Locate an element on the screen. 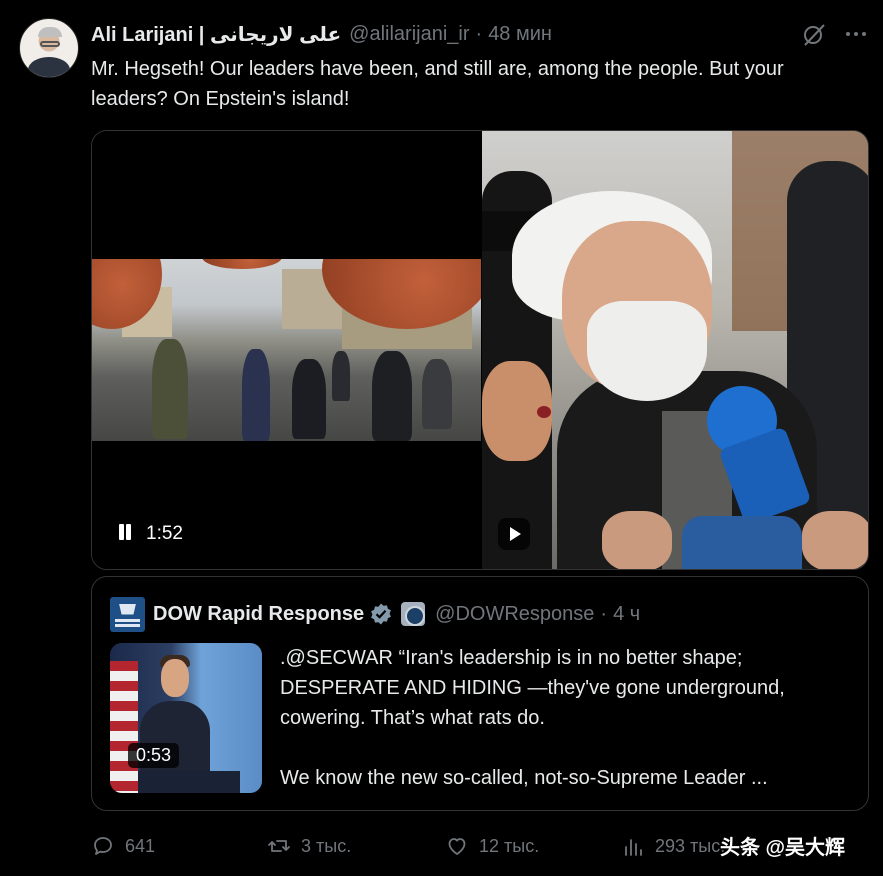 This screenshot has width=883, height=876. reply-icon is located at coordinates (103, 846).